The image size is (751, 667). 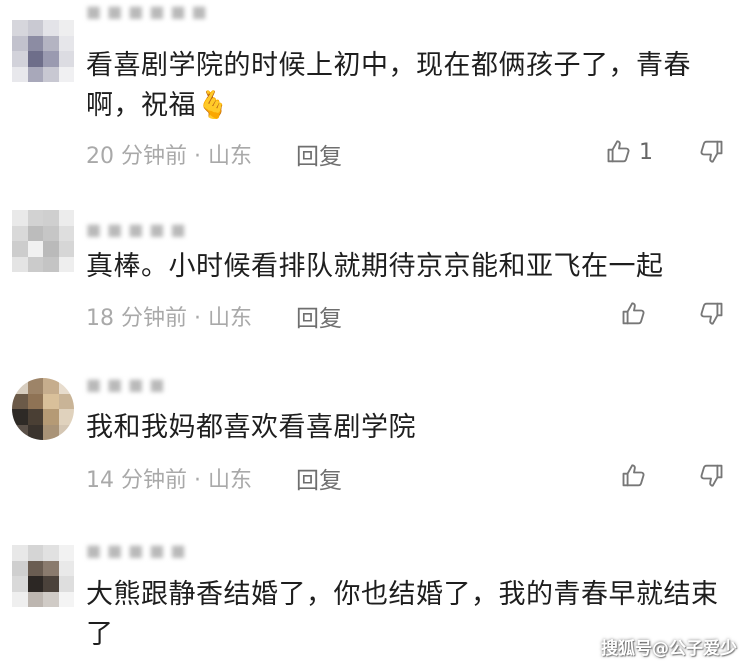 I want to click on emoji: 🫰, so click(x=213, y=105).